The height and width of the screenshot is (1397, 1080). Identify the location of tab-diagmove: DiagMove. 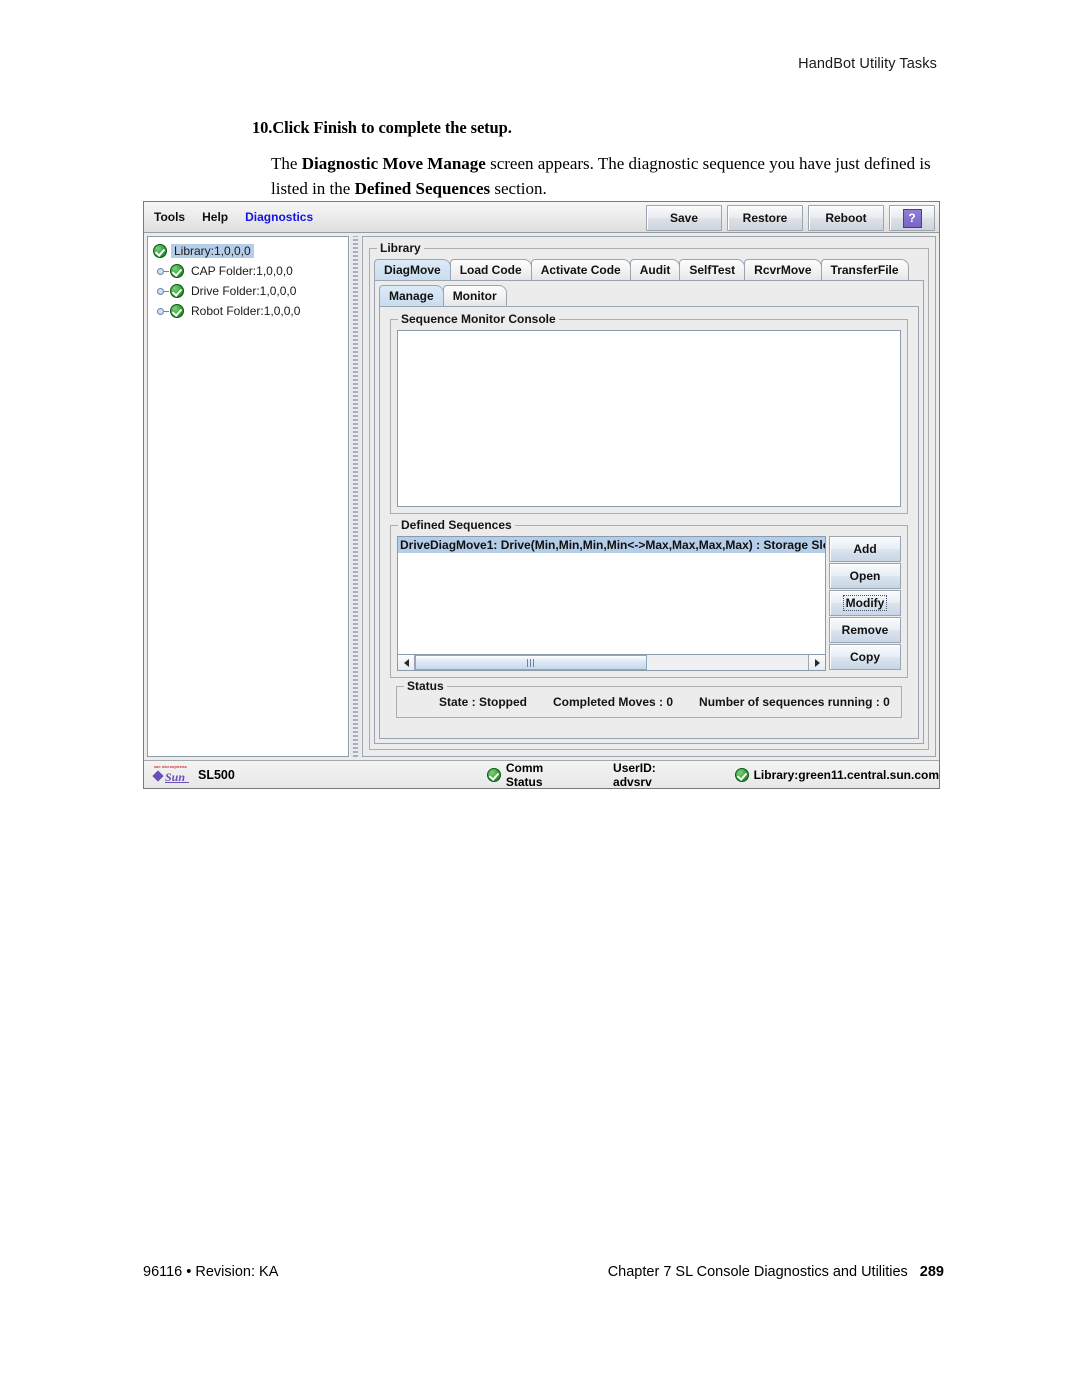
(412, 269).